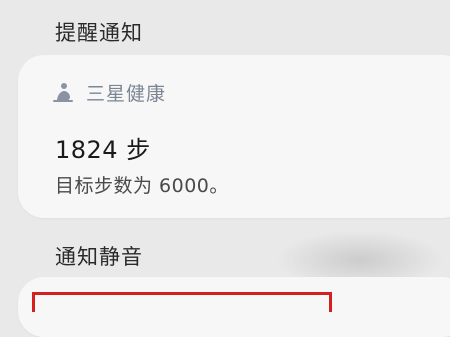  What do you see at coordinates (103, 150) in the screenshot?
I see `notification-steps: 1824 步` at bounding box center [103, 150].